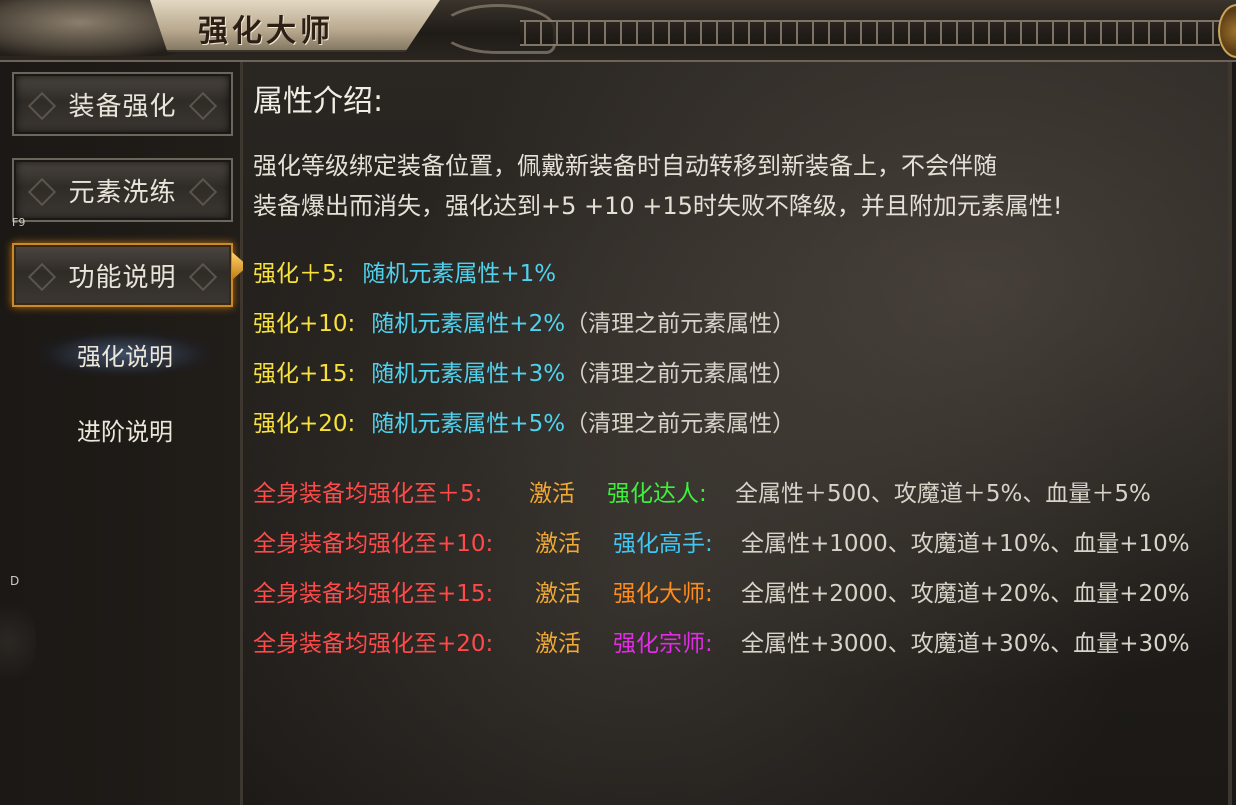 The image size is (1236, 805). I want to click on sub-item-advance-description: 进阶说明, so click(125, 429).